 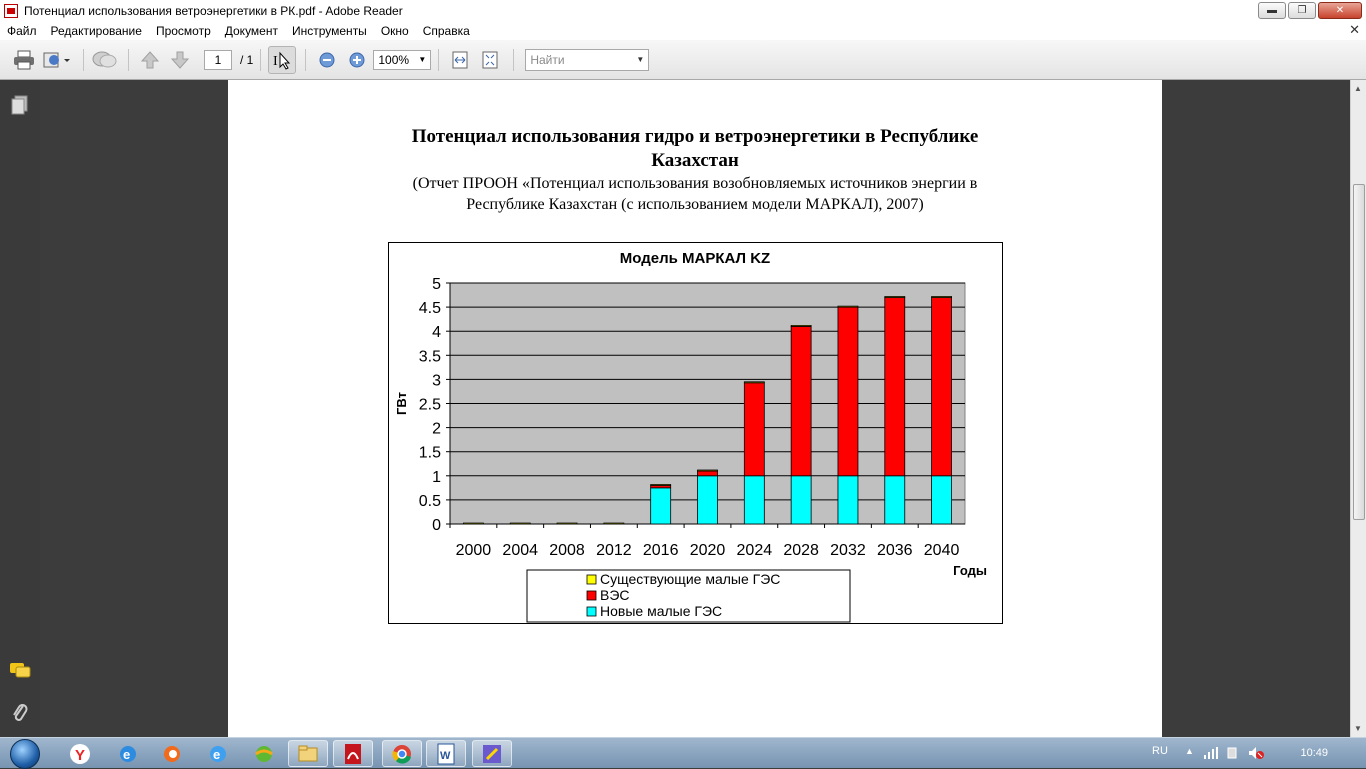 I want to click on fit-page-button, so click(x=460, y=60).